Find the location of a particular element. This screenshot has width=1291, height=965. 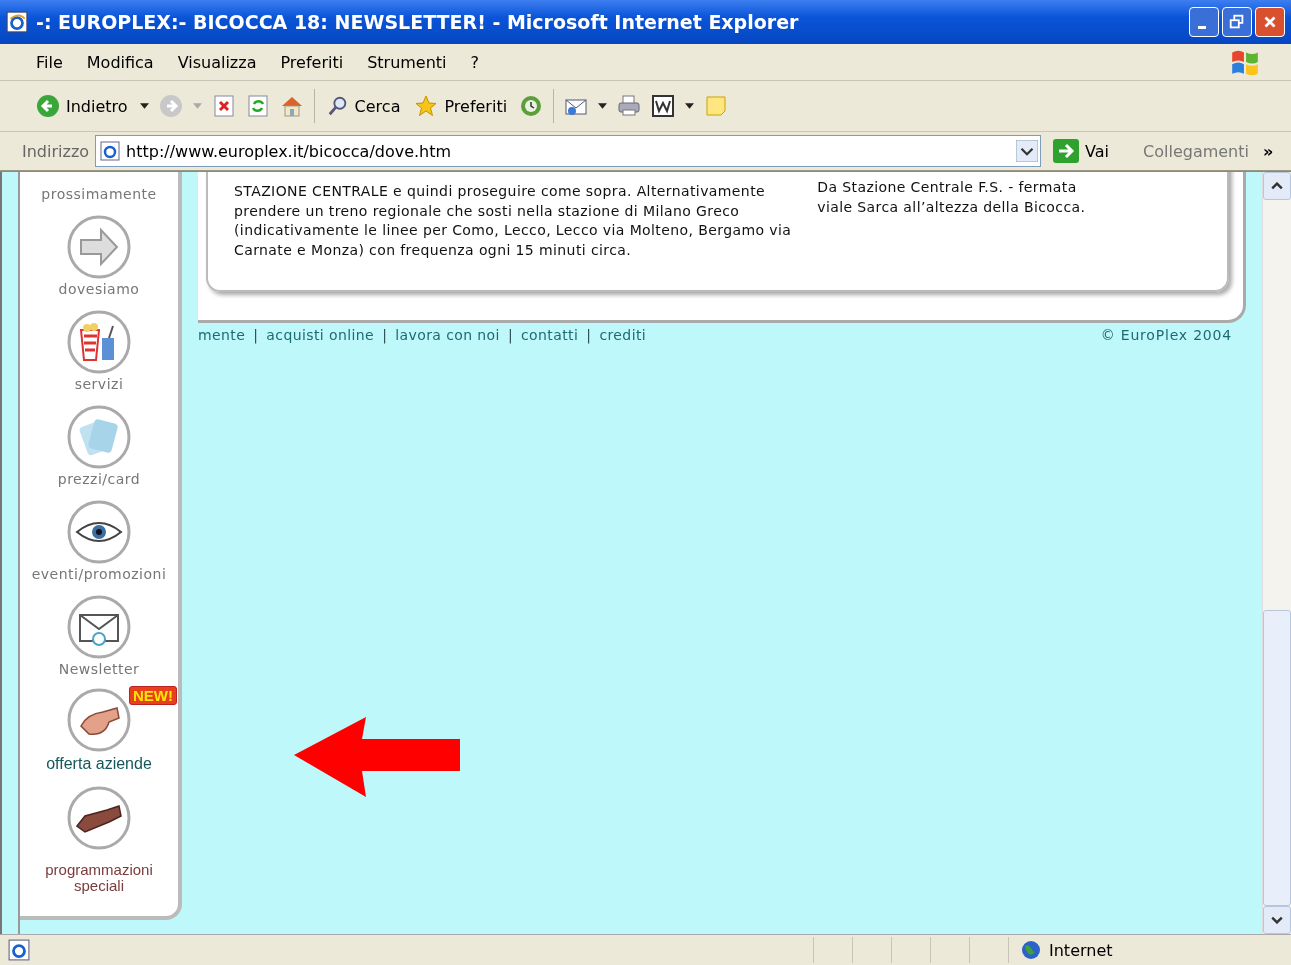

directions-text: STAZIONE CENTRALE e quindi proseguire come sopra. Alternativamente is located at coordinates (500, 191).